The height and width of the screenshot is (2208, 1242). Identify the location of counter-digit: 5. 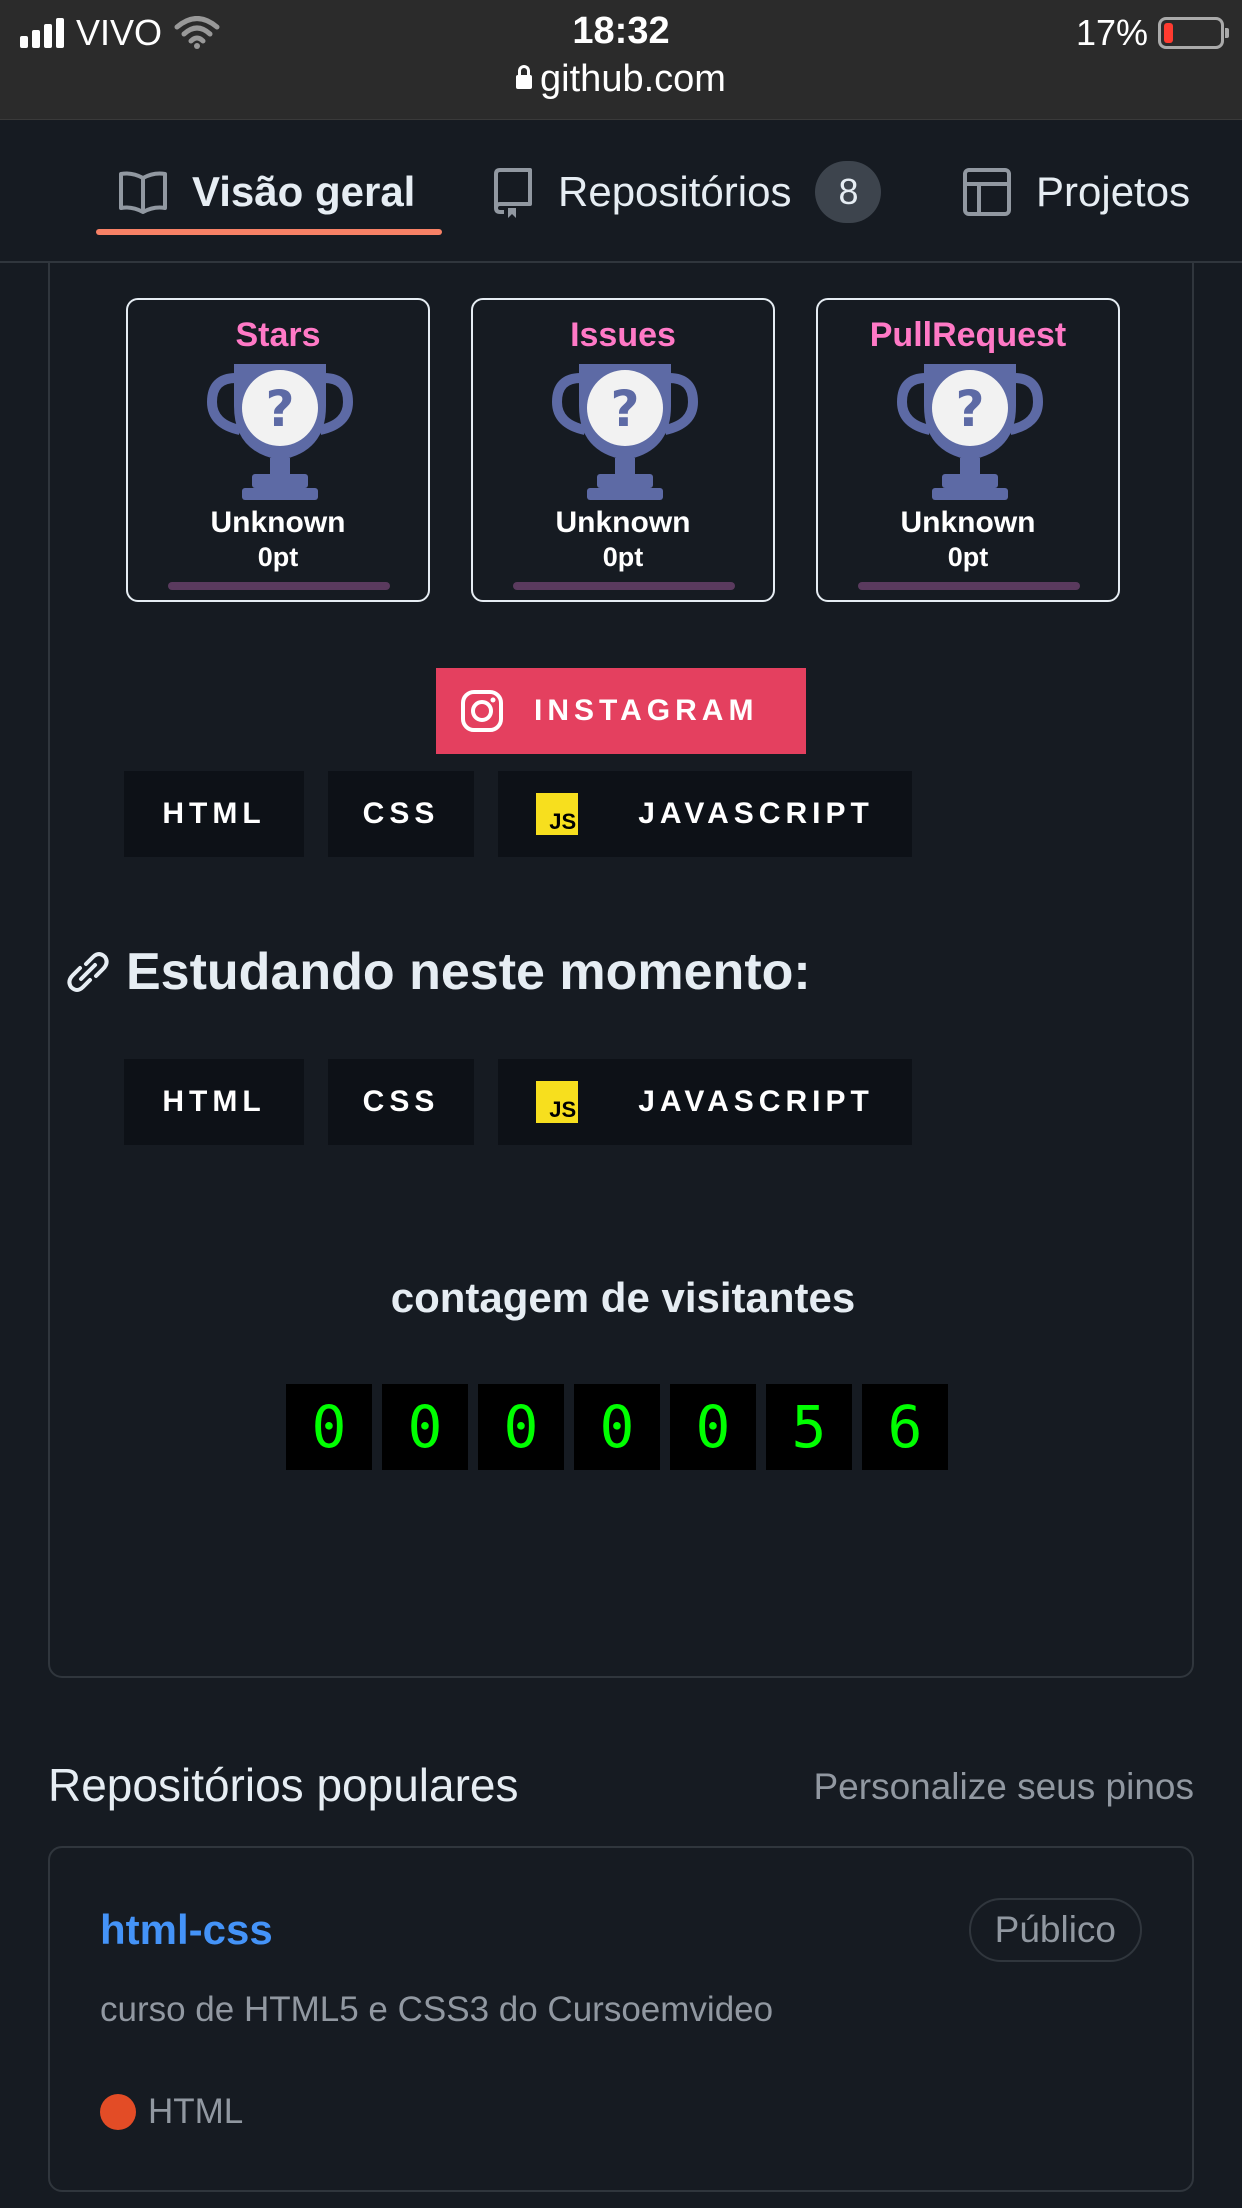
(809, 1427).